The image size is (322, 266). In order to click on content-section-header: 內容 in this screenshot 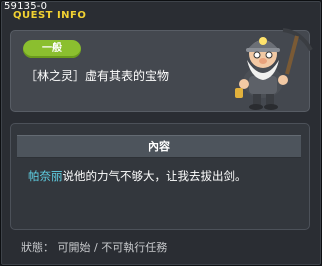, I will do `click(159, 146)`.